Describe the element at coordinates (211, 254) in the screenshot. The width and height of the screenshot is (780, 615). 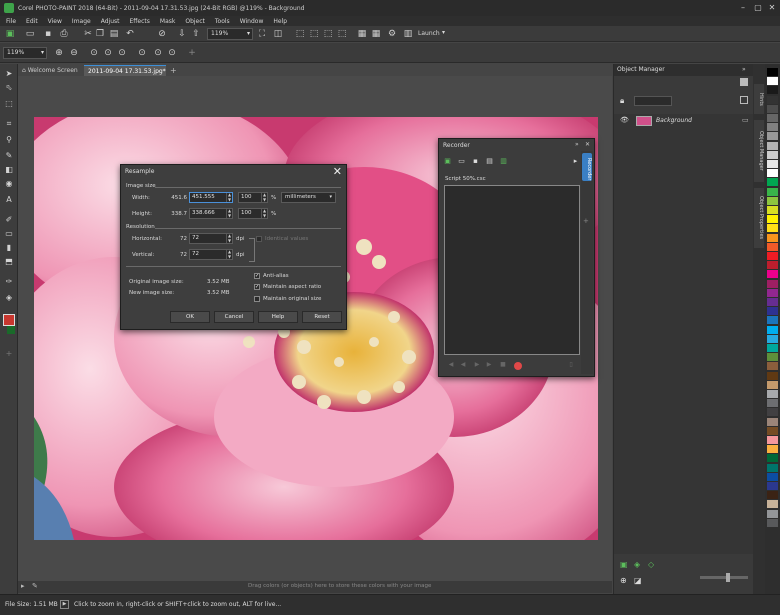
I see `vertical-resolution-input: 72 ▲ ▼` at that location.